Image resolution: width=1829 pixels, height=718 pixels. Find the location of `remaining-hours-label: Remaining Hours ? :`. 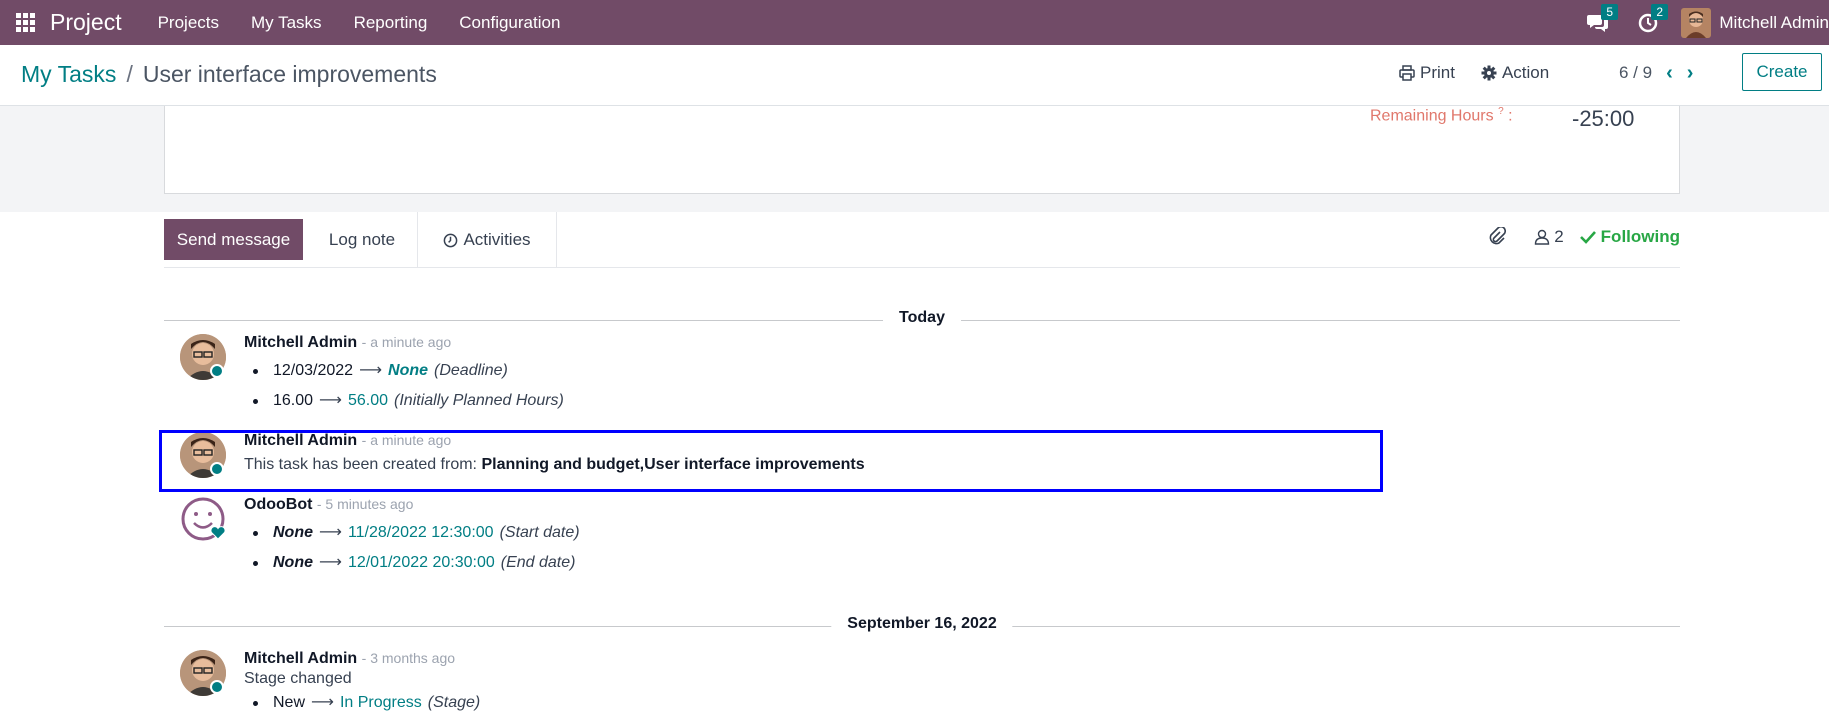

remaining-hours-label: Remaining Hours ? : is located at coordinates (1441, 115).